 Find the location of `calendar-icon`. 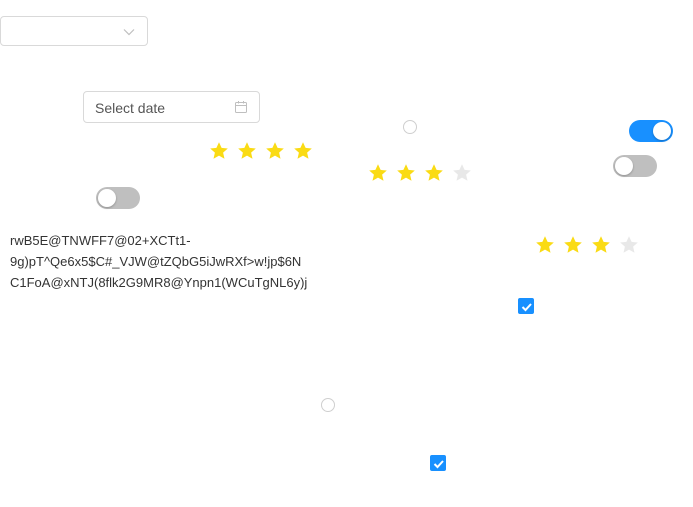

calendar-icon is located at coordinates (241, 107).